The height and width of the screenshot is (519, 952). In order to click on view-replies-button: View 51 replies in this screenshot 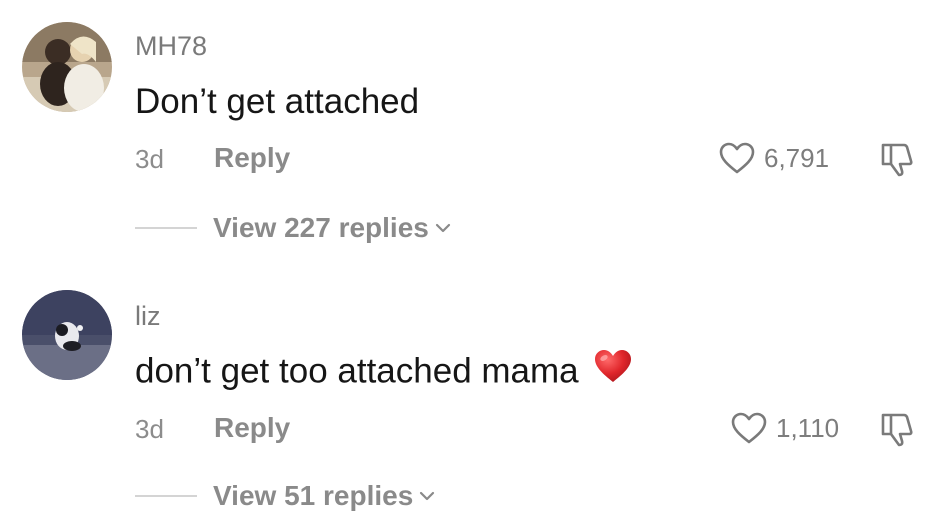, I will do `click(285, 496)`.